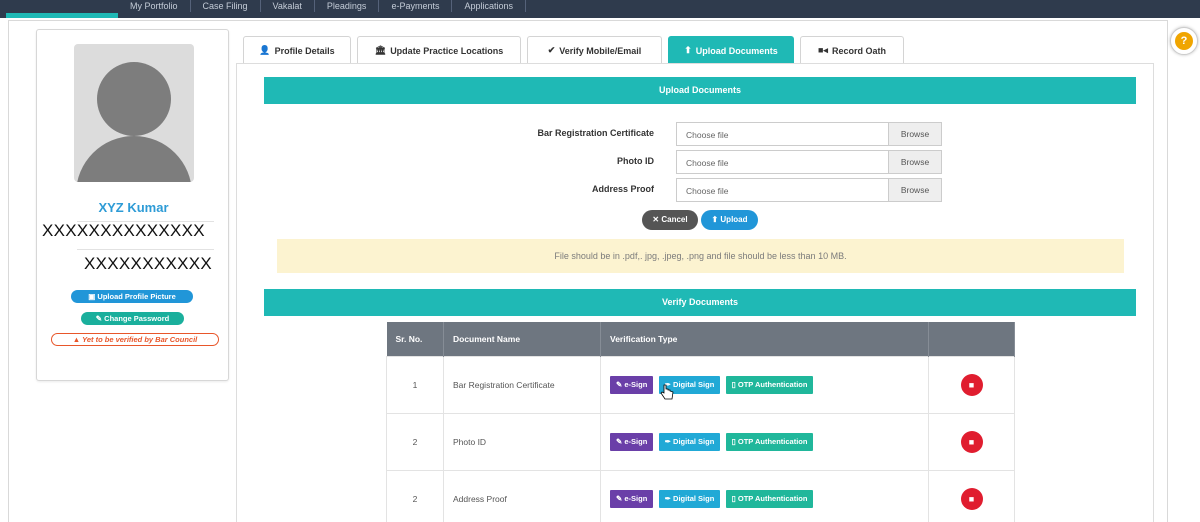 The image size is (1200, 522). Describe the element at coordinates (136, 296) in the screenshot. I see `upload-profile-picture-label: Upload Profile Picture` at that location.